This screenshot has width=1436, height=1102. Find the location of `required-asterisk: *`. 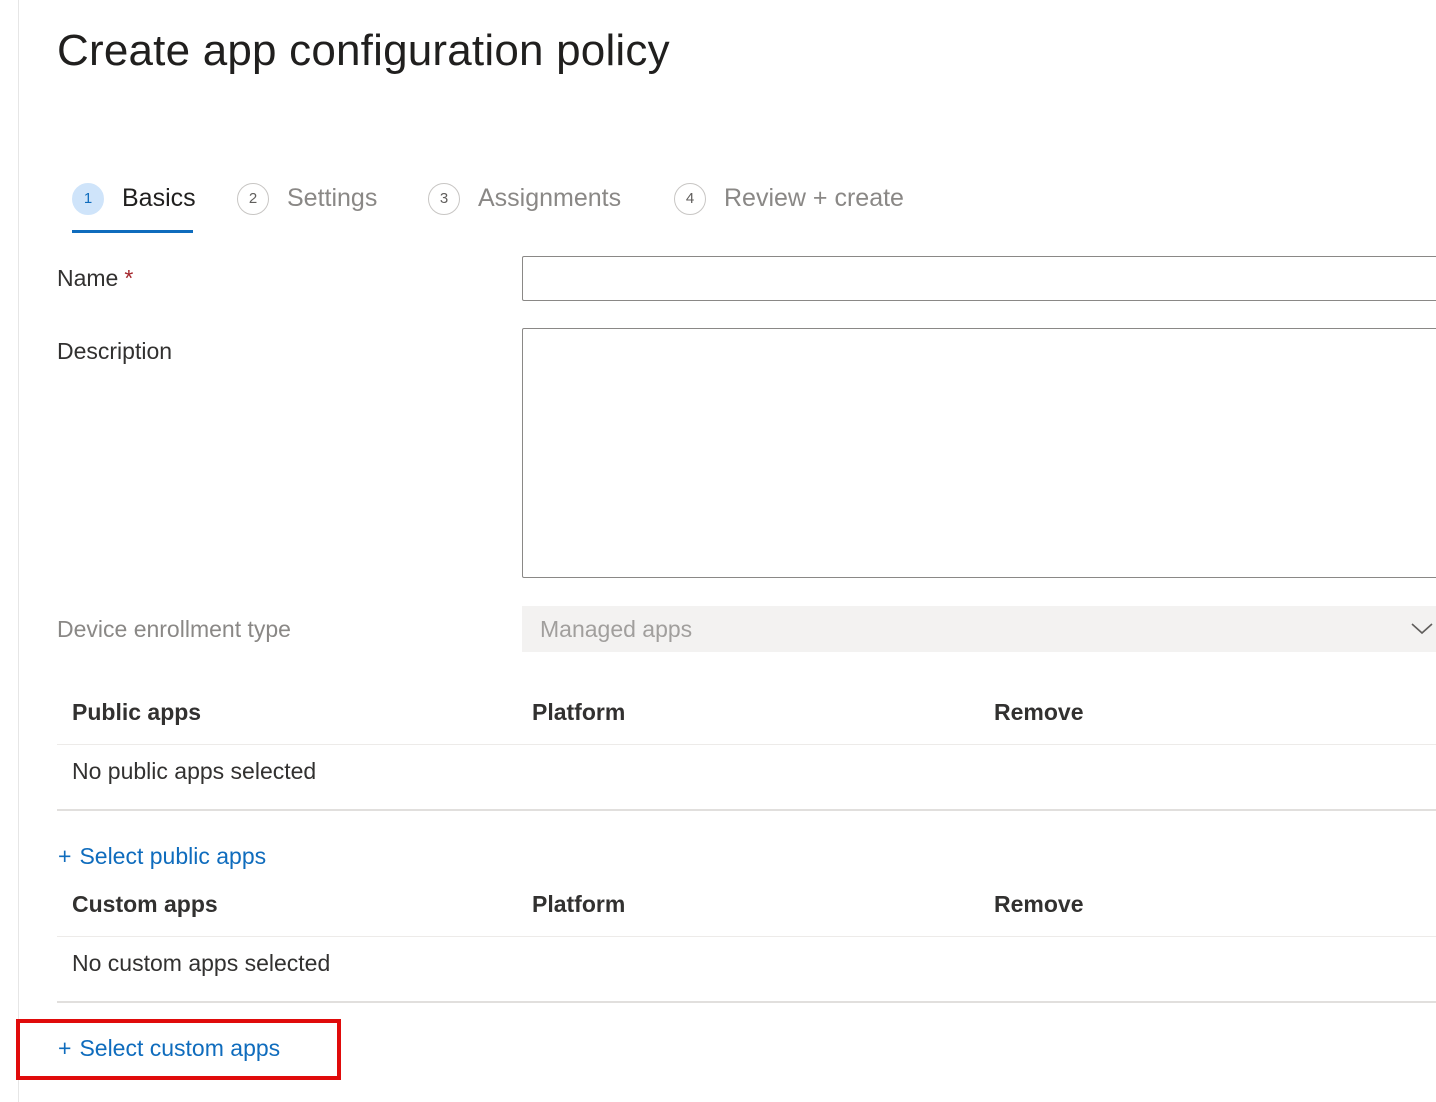

required-asterisk: * is located at coordinates (129, 278).